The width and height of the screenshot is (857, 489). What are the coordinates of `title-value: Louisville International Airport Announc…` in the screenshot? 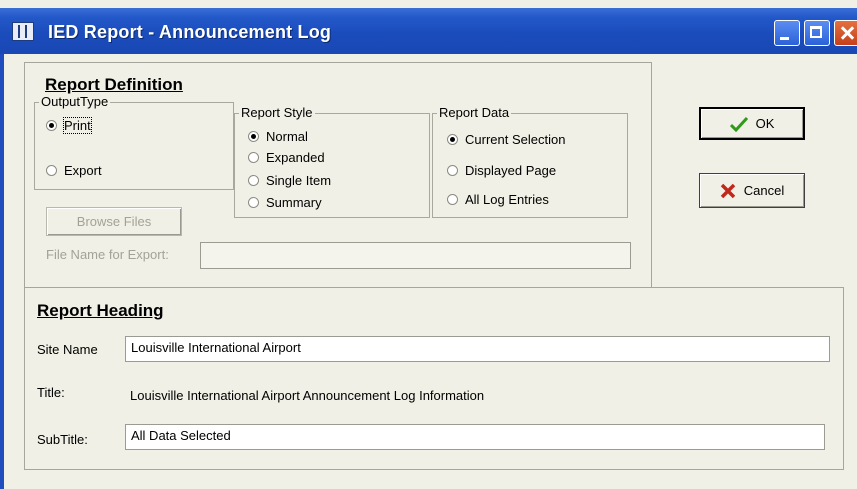 It's located at (307, 395).